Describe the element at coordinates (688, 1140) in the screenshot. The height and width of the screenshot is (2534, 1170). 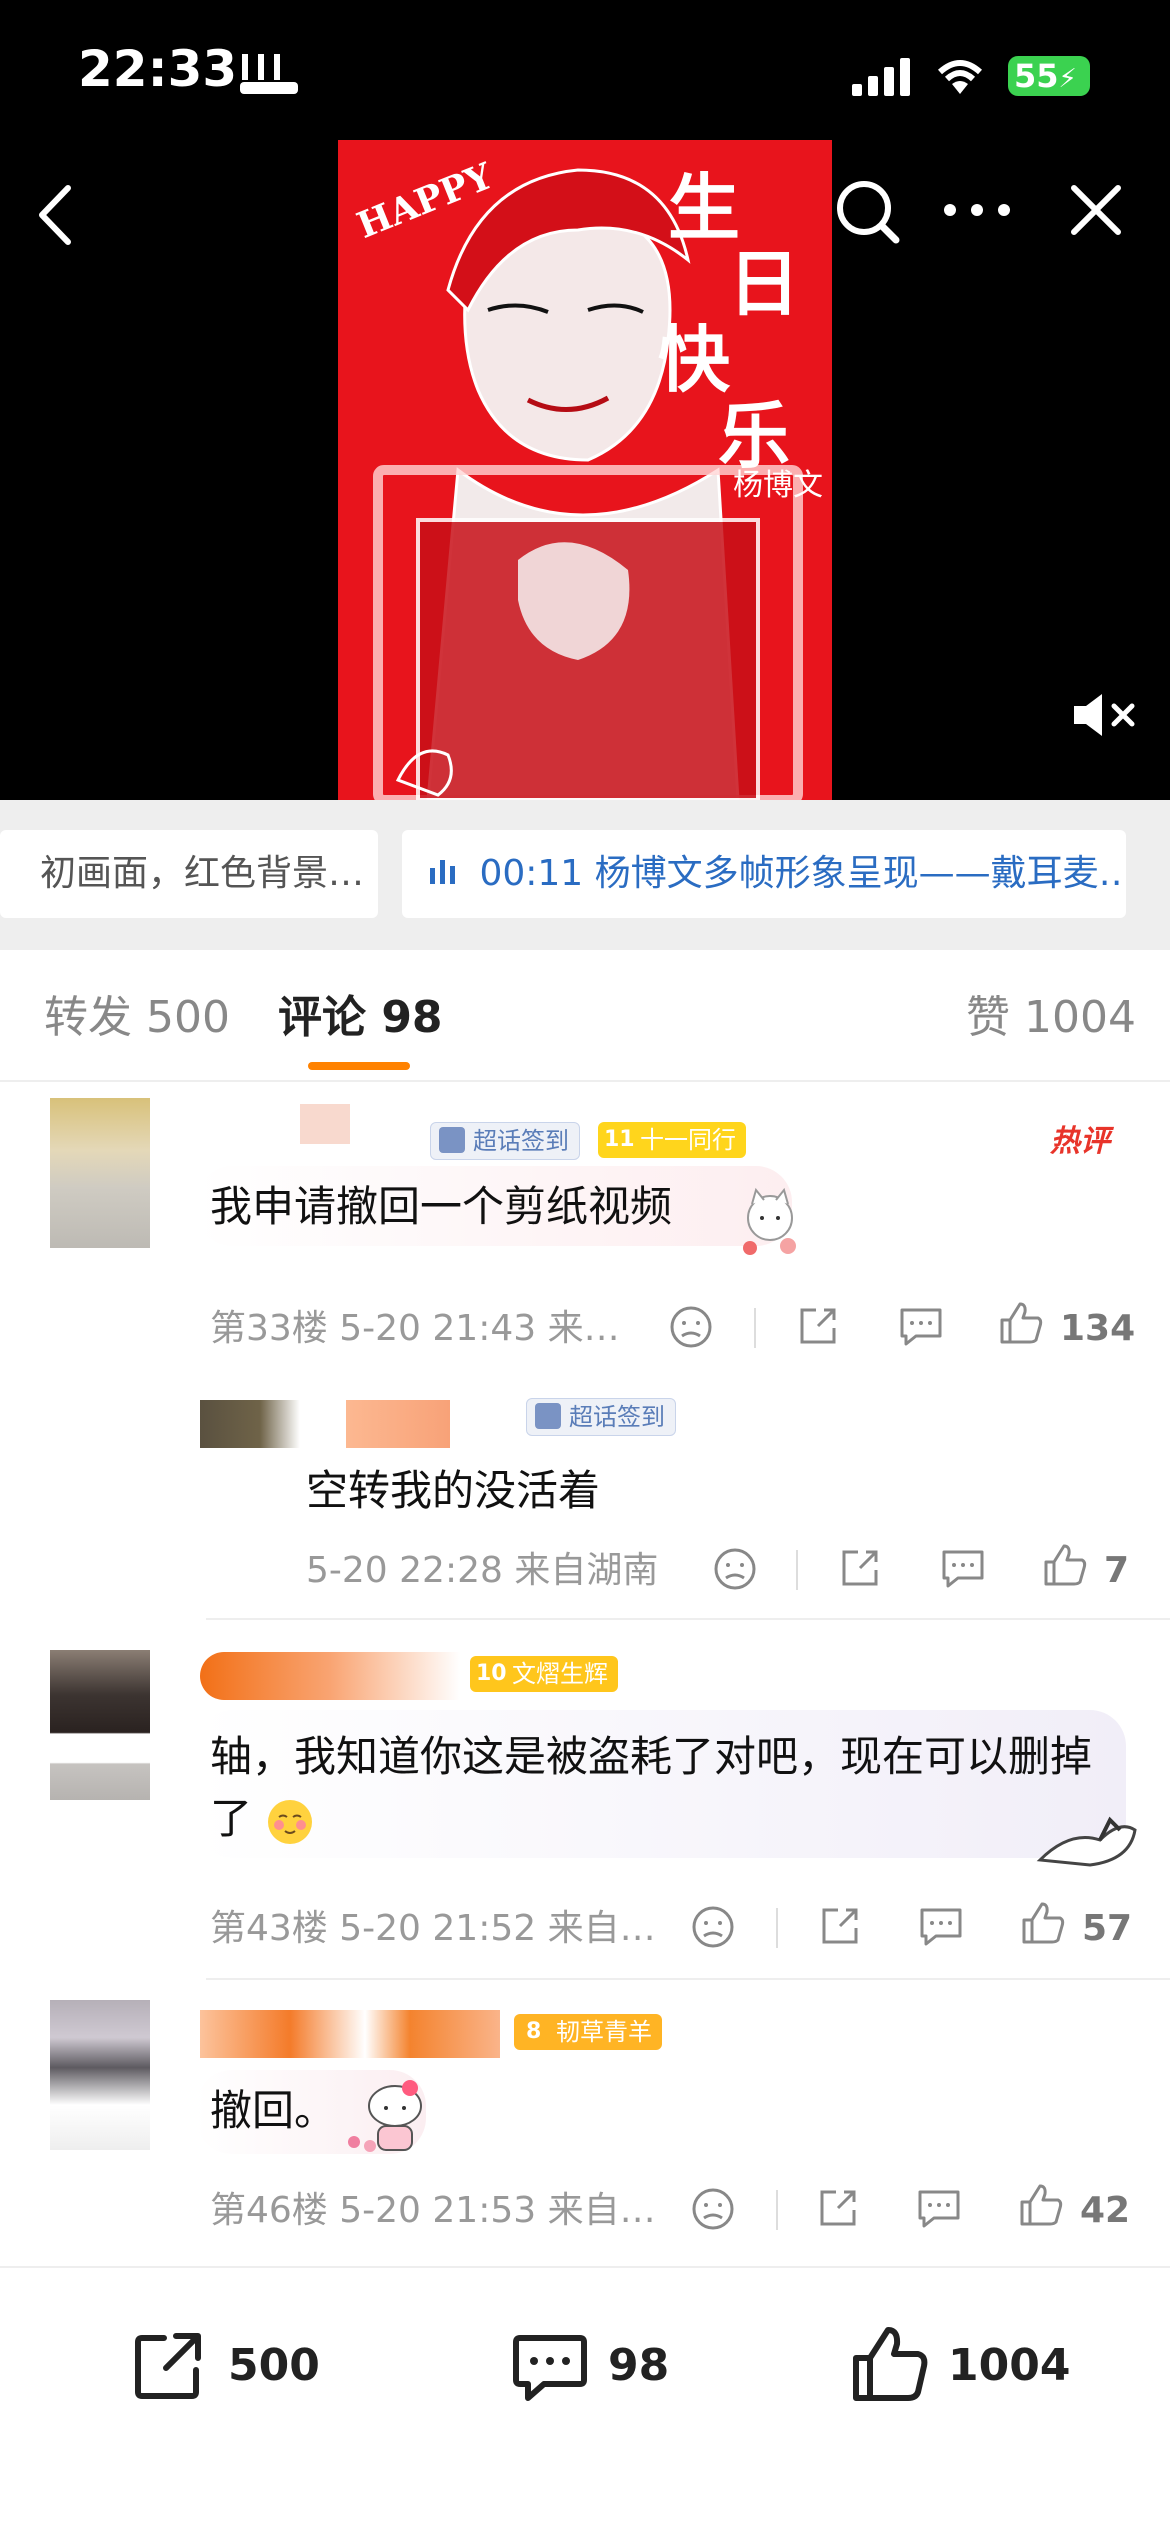
I see `badge-label: 十一同行` at that location.